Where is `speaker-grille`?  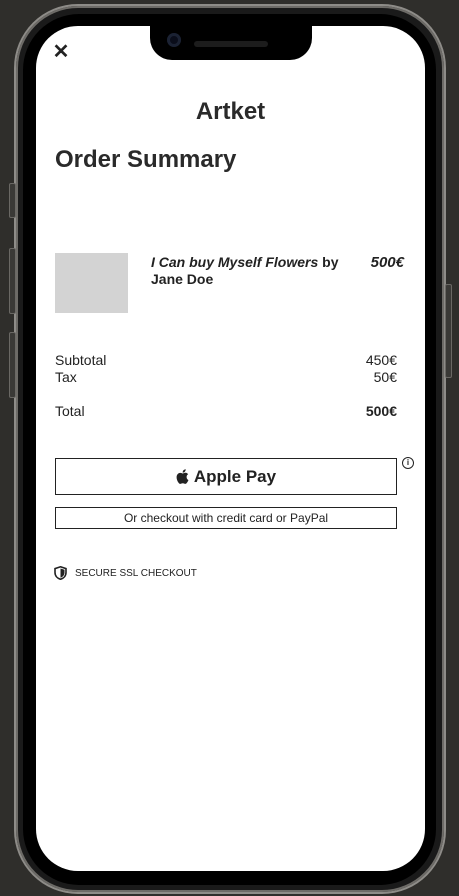 speaker-grille is located at coordinates (231, 44).